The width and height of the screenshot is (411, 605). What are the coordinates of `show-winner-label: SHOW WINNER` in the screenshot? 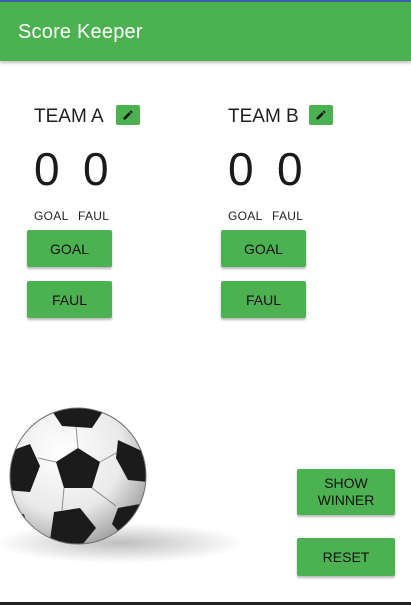 It's located at (346, 491).